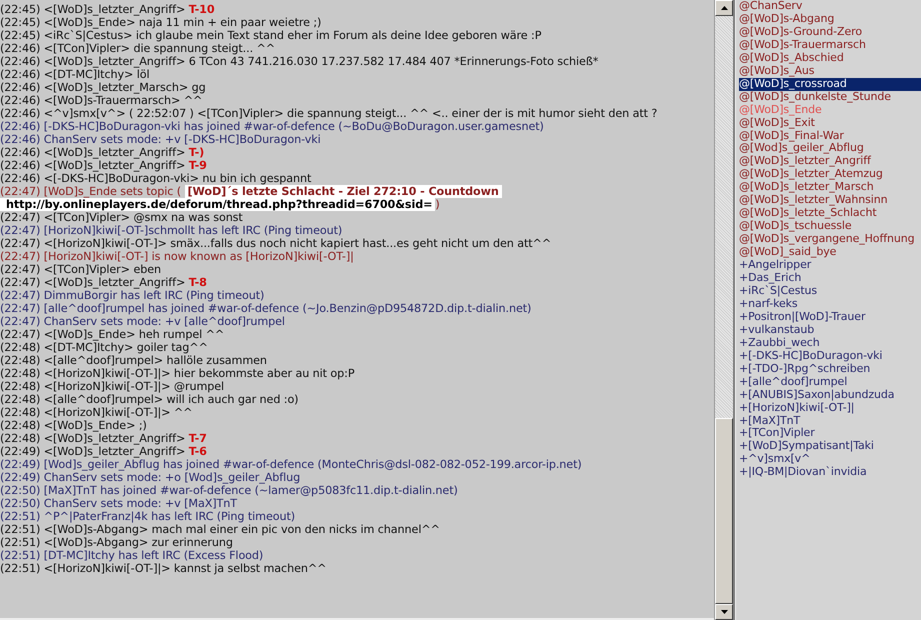 This screenshot has width=921, height=620. I want to click on chat-line: (22:47) DimmuBorgir has left IRC (Ping timeout), so click(133, 295).